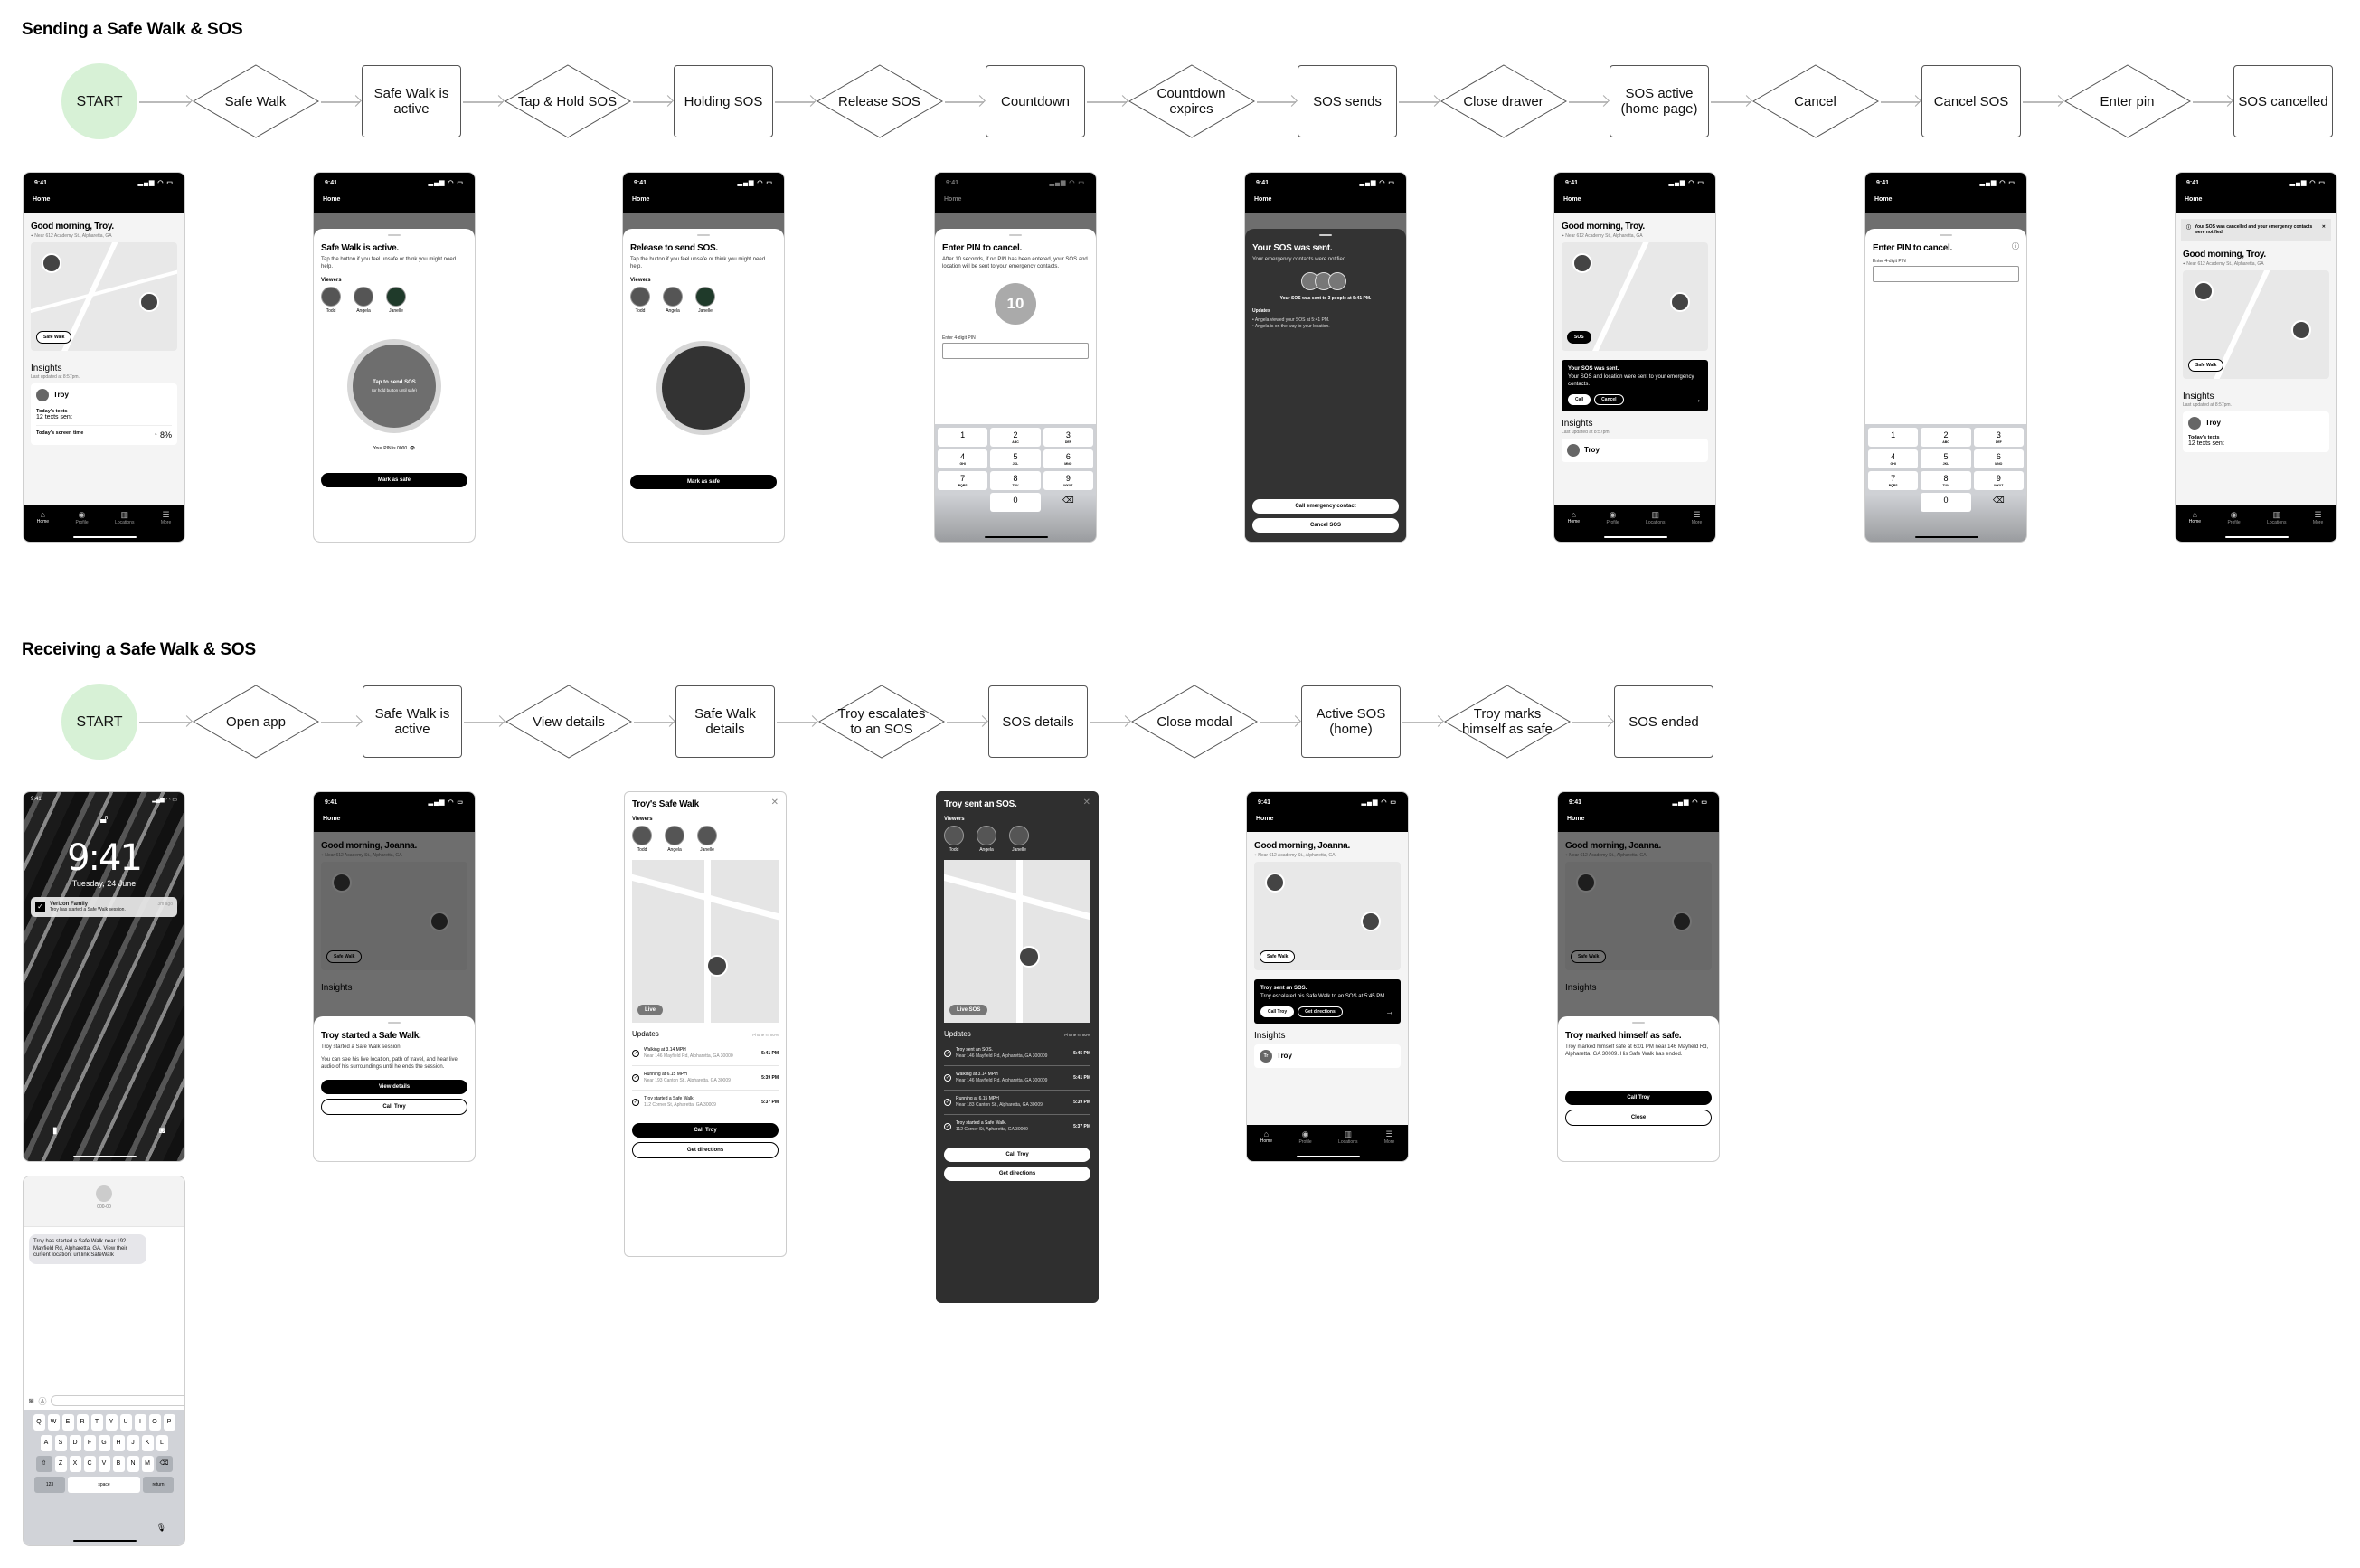 The image size is (2360, 1568). I want to click on key-t: T, so click(96, 1422).